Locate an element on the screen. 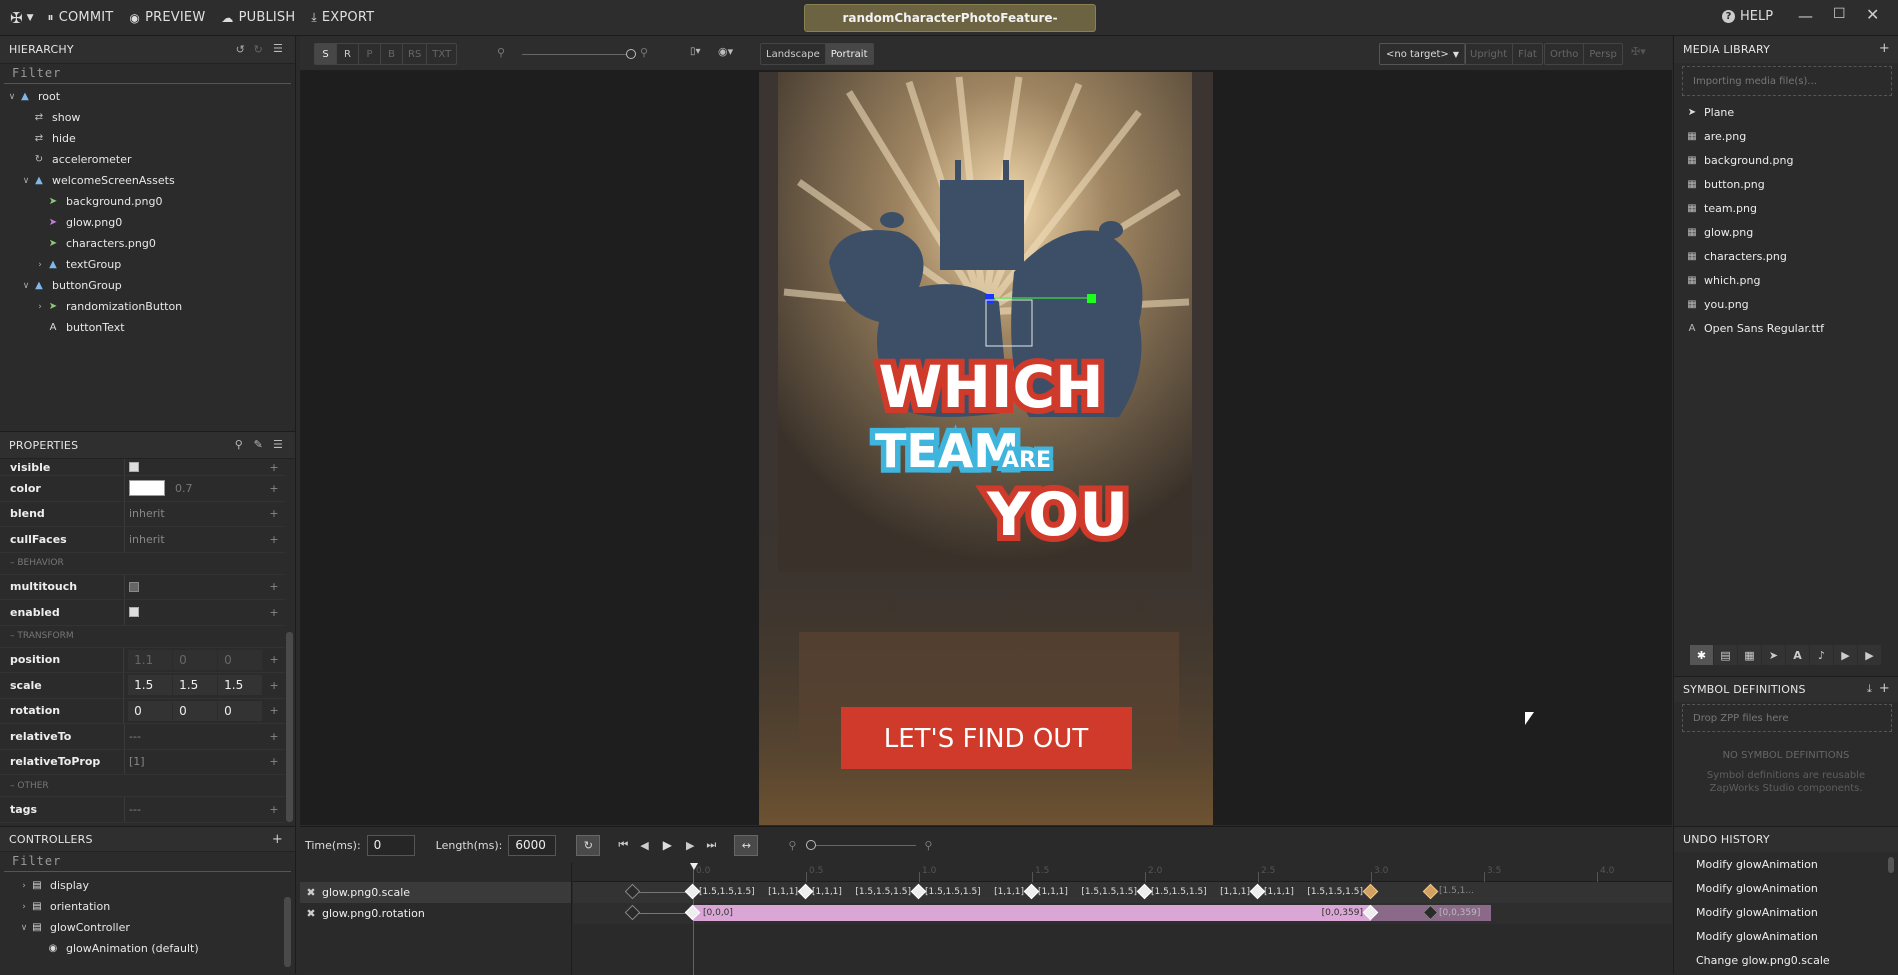 The width and height of the screenshot is (1898, 975). timeline-zoom-slider is located at coordinates (861, 844).